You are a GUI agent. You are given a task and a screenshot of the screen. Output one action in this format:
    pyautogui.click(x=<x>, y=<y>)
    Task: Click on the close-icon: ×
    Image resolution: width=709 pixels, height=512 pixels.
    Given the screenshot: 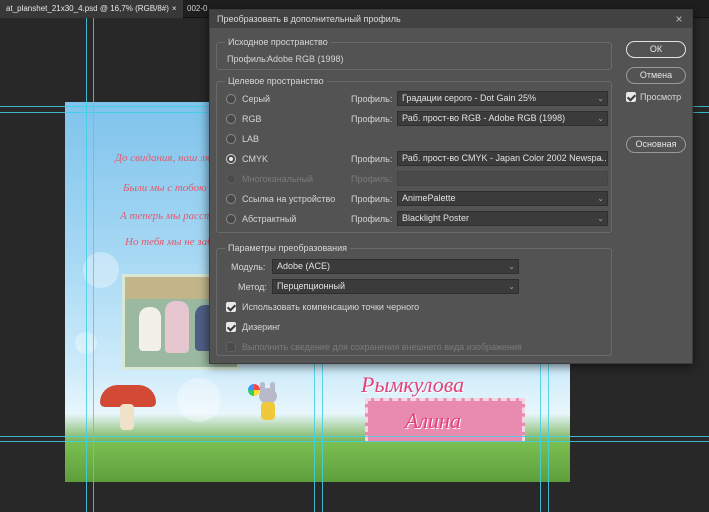 What is the action you would take?
    pyautogui.click(x=679, y=19)
    